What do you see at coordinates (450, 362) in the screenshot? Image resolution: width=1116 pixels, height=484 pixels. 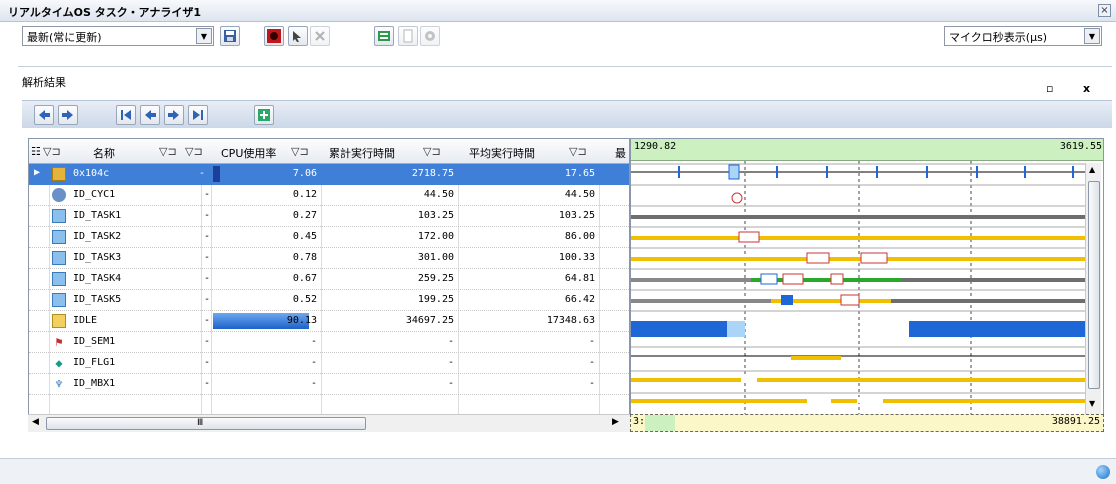 I see `row-total: -` at bounding box center [450, 362].